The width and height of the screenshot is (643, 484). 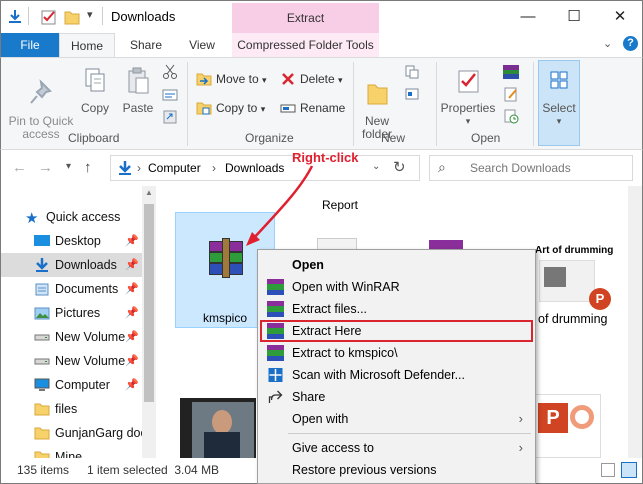 What do you see at coordinates (396, 419) in the screenshot?
I see `menu-item-open-with: Open with ›` at bounding box center [396, 419].